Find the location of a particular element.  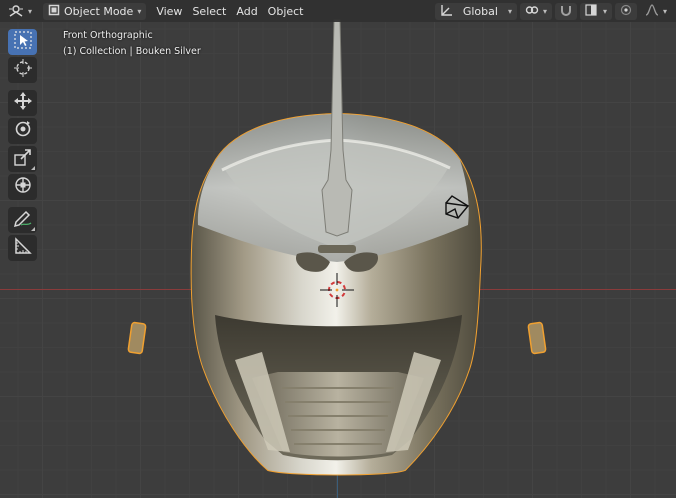

magnet-icon is located at coordinates (566, 11).